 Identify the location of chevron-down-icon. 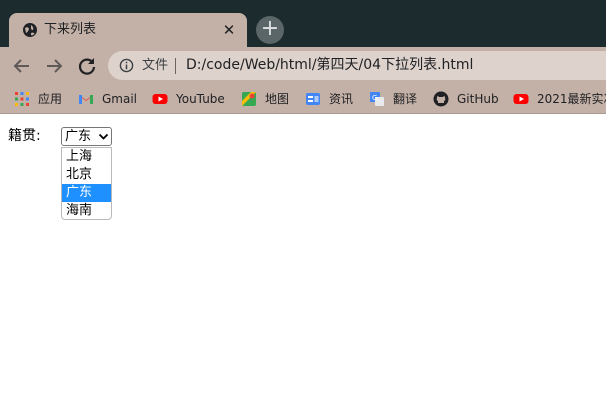
(103, 136).